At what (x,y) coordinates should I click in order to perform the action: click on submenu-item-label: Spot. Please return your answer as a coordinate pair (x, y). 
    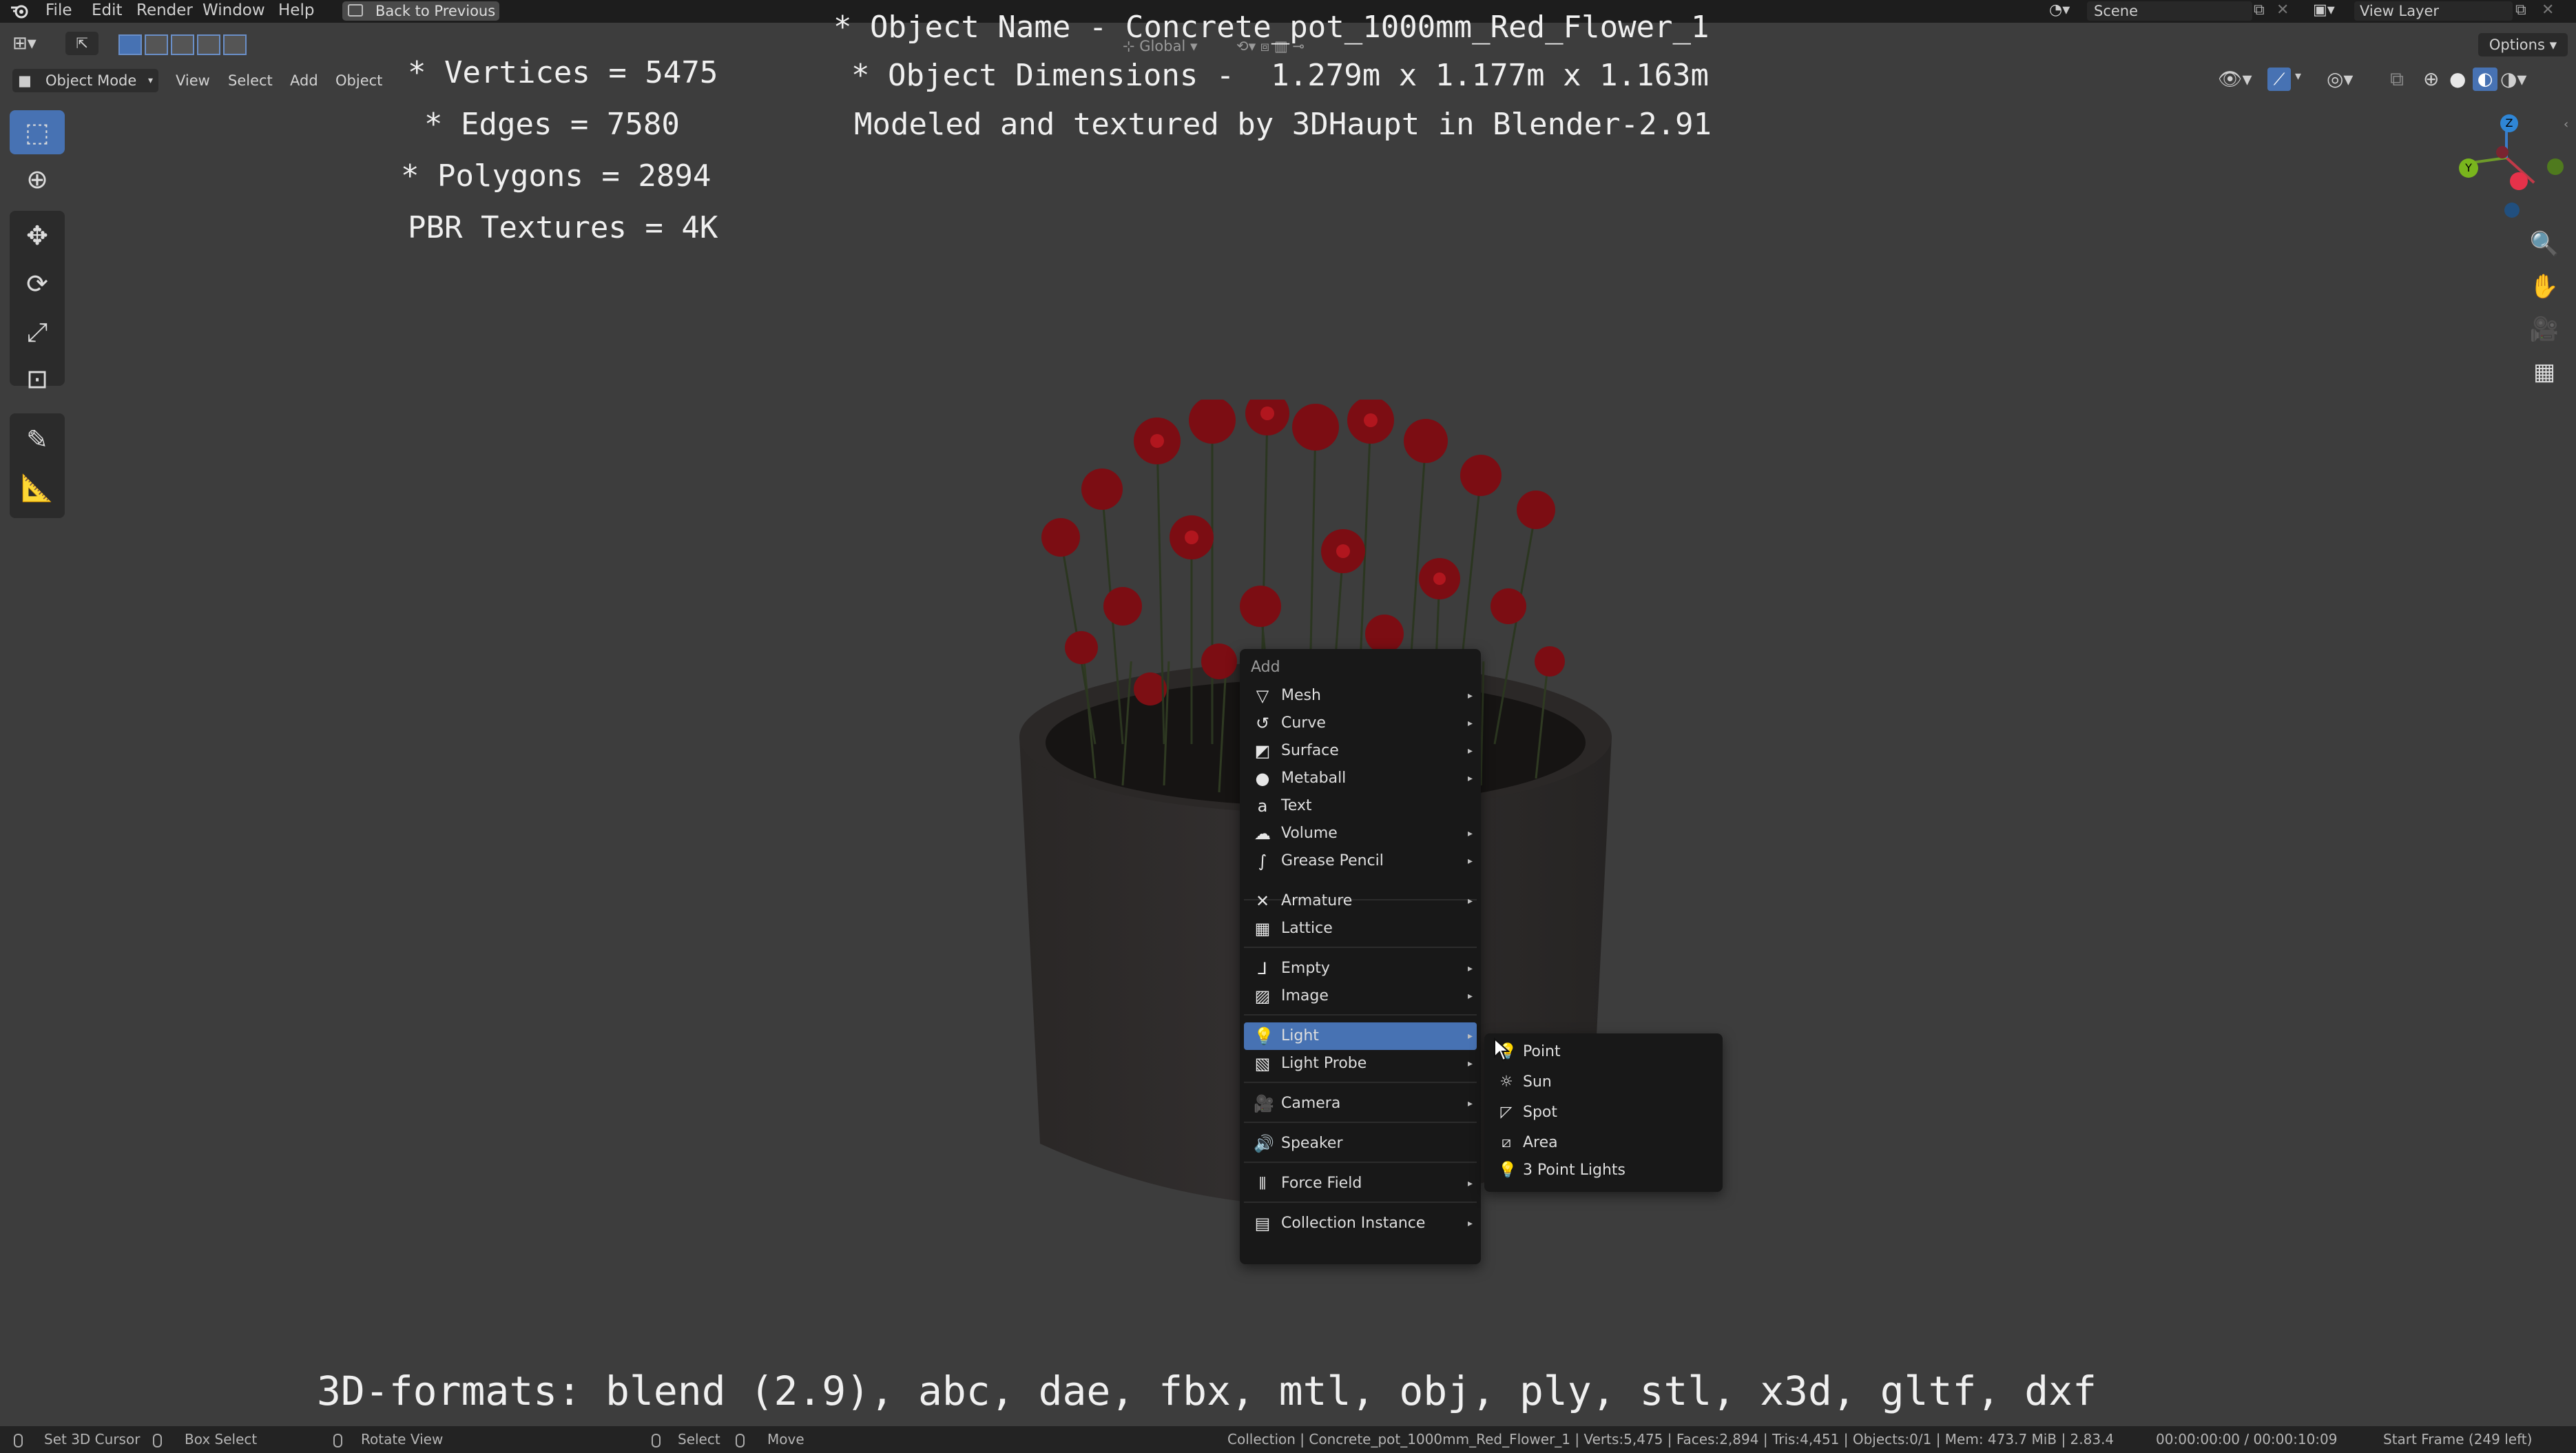
    Looking at the image, I should click on (1540, 1112).